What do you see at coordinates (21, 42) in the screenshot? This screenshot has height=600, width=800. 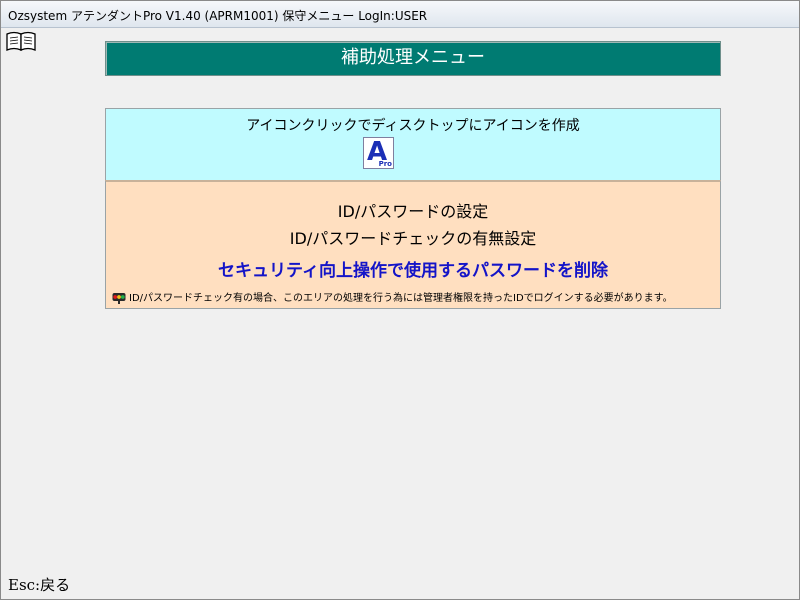 I see `open-book-icon` at bounding box center [21, 42].